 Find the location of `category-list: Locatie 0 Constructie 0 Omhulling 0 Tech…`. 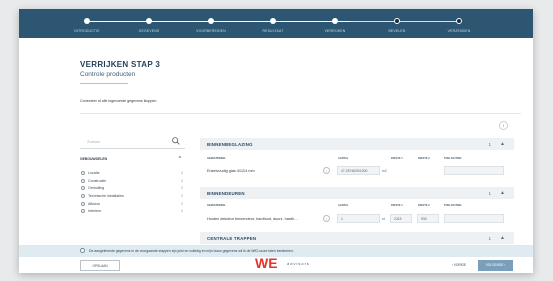

category-list: Locatie 0 Constructie 0 Omhulling 0 Tech… is located at coordinates (132, 193).